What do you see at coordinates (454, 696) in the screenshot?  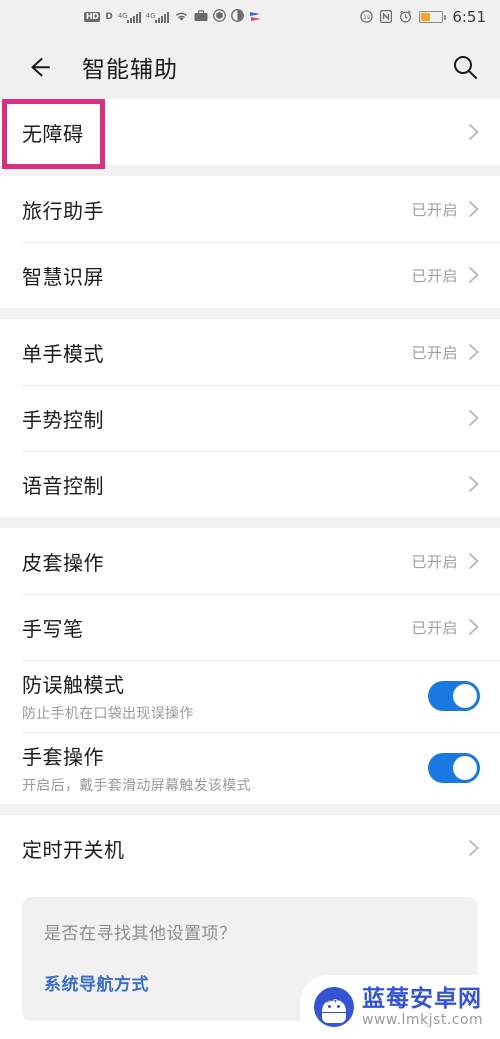 I see `toggle-accidental-touch-prevention` at bounding box center [454, 696].